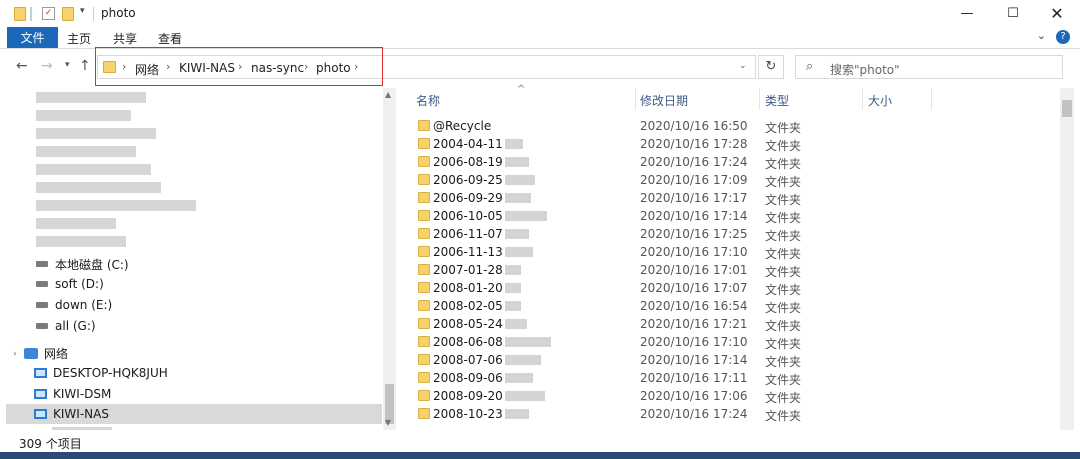  I want to click on scroll-down-icon: ▼, so click(388, 422).